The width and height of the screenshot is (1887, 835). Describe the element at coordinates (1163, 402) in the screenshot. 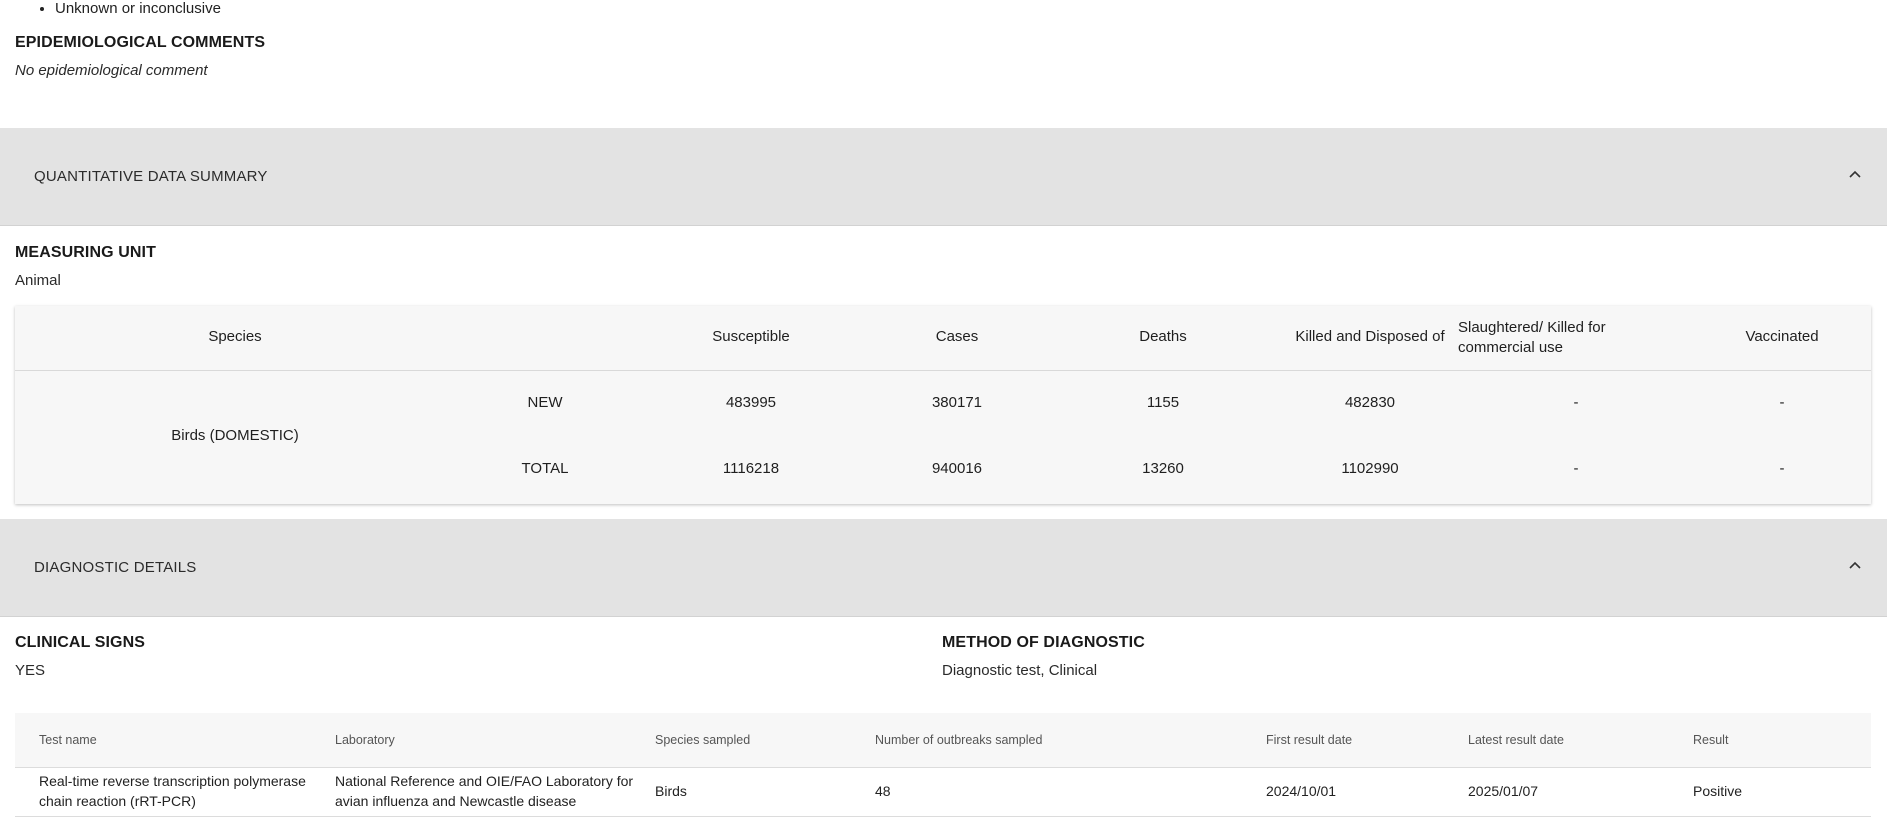

I see `new-deaths: 1155` at that location.